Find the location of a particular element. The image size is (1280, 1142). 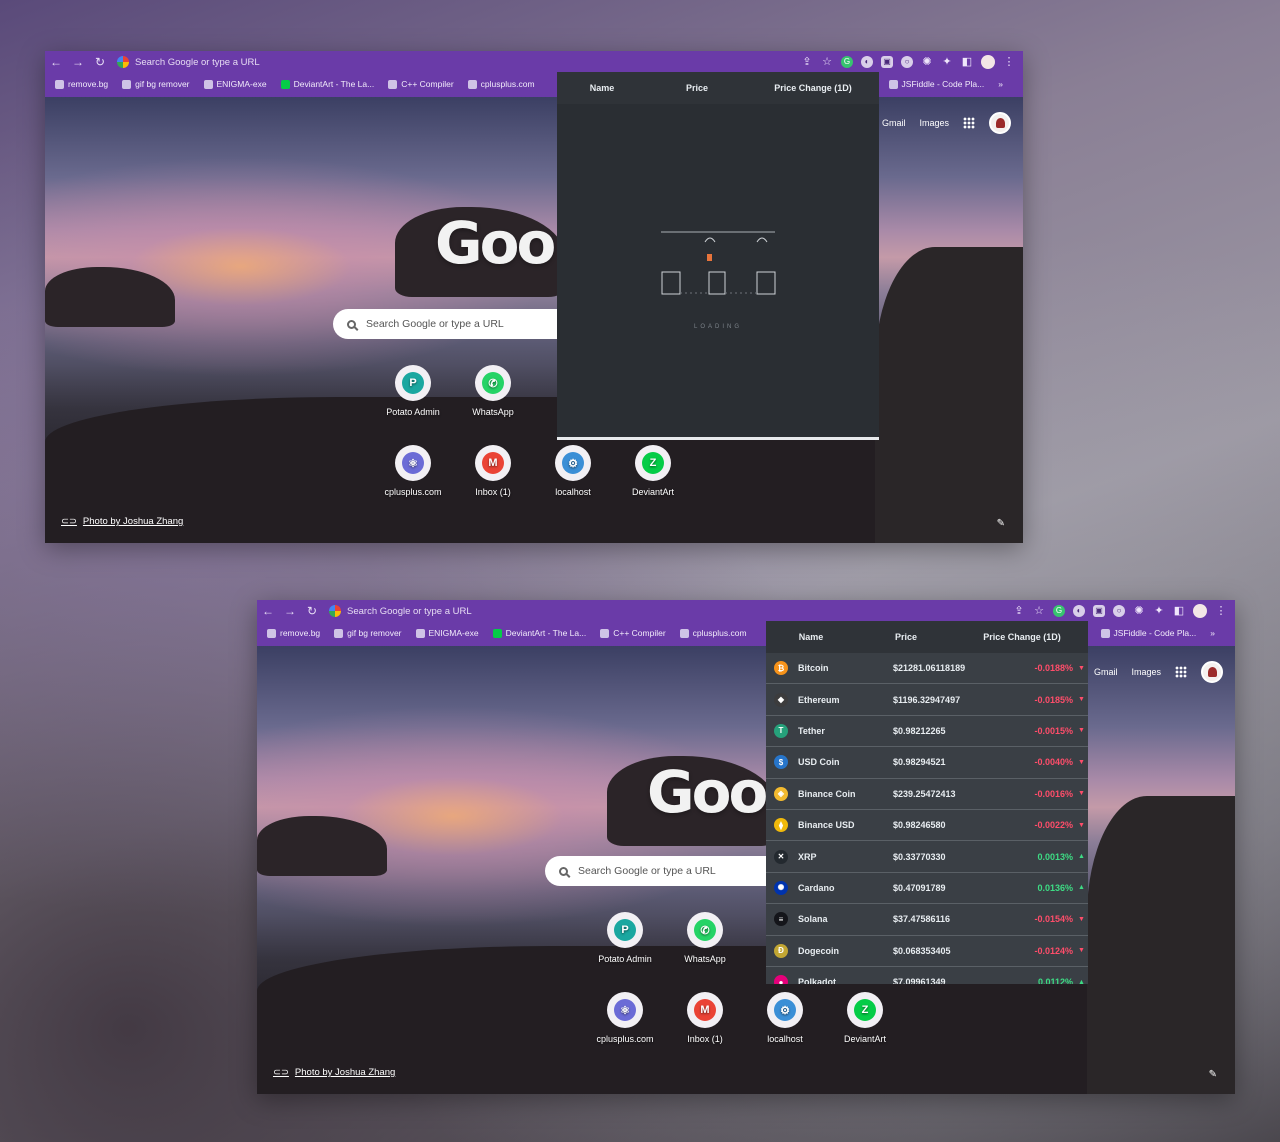

coin-price: $0.47091789 is located at coordinates (919, 887).